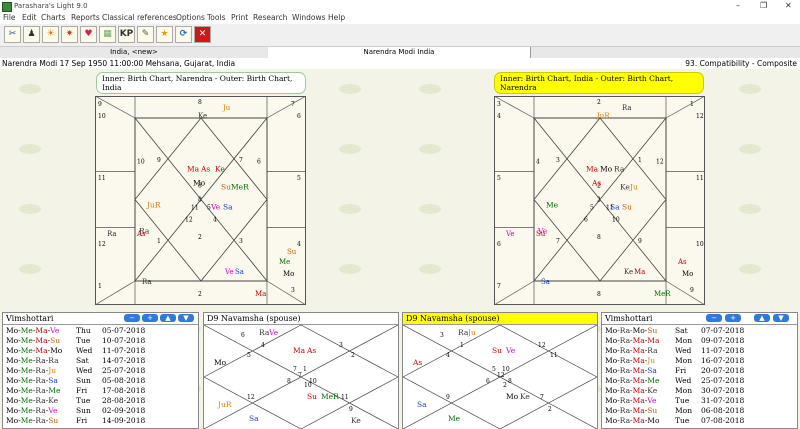 This screenshot has height=429, width=800. I want to click on burst-icon: ✷, so click(69, 34).